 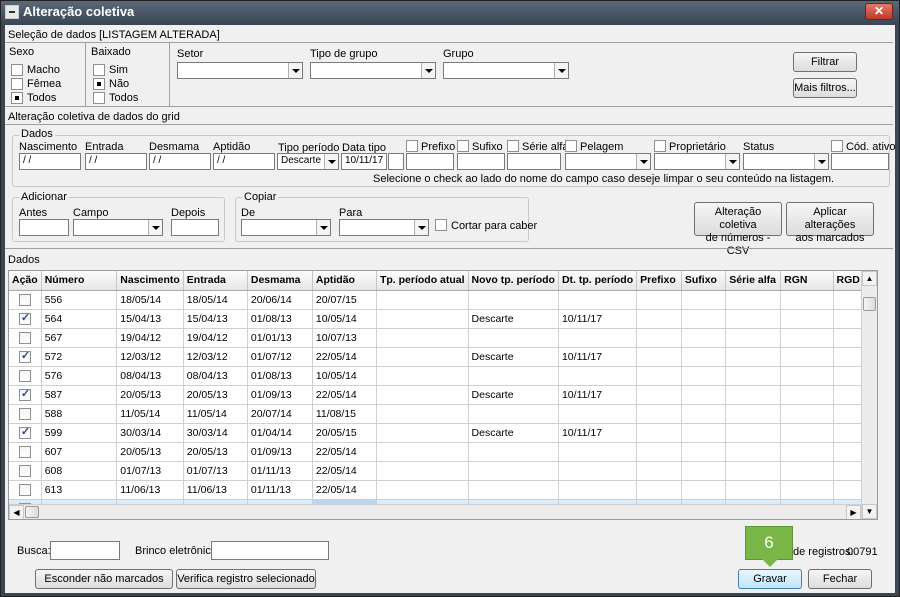 I want to click on column-header: Aptidão, so click(x=344, y=281).